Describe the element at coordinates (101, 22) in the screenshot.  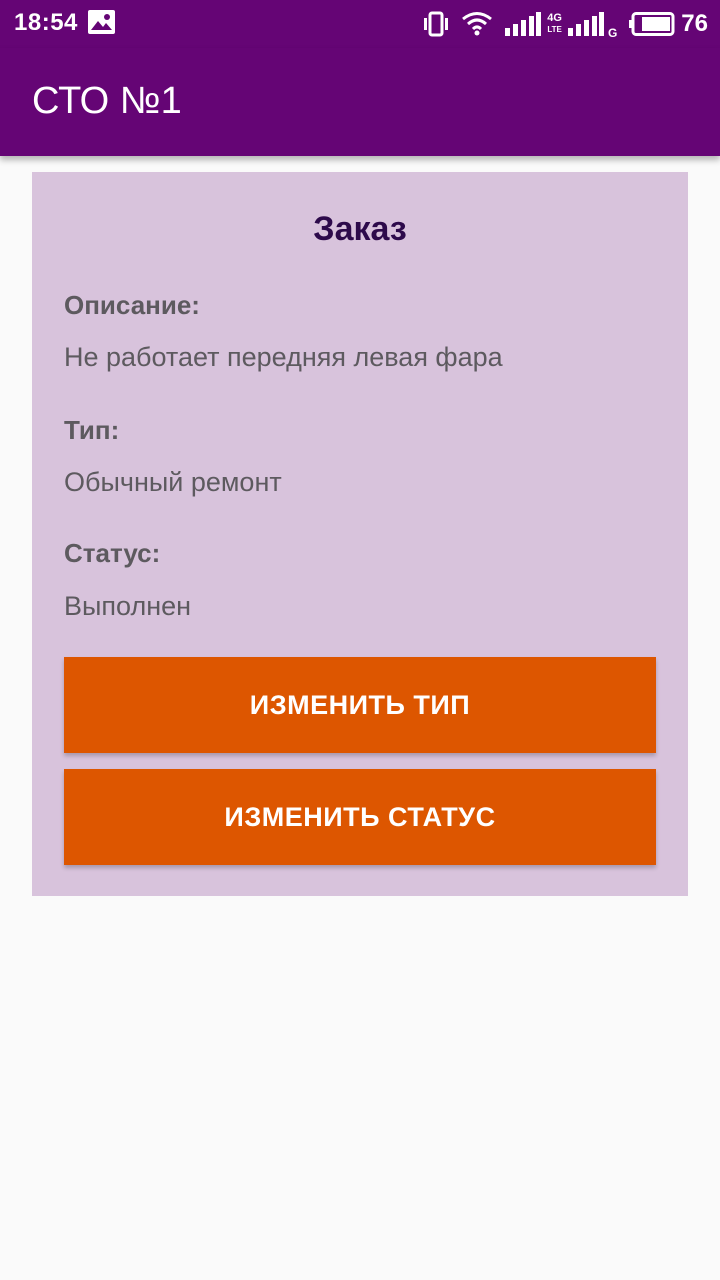
I see `image-notification-icon` at that location.